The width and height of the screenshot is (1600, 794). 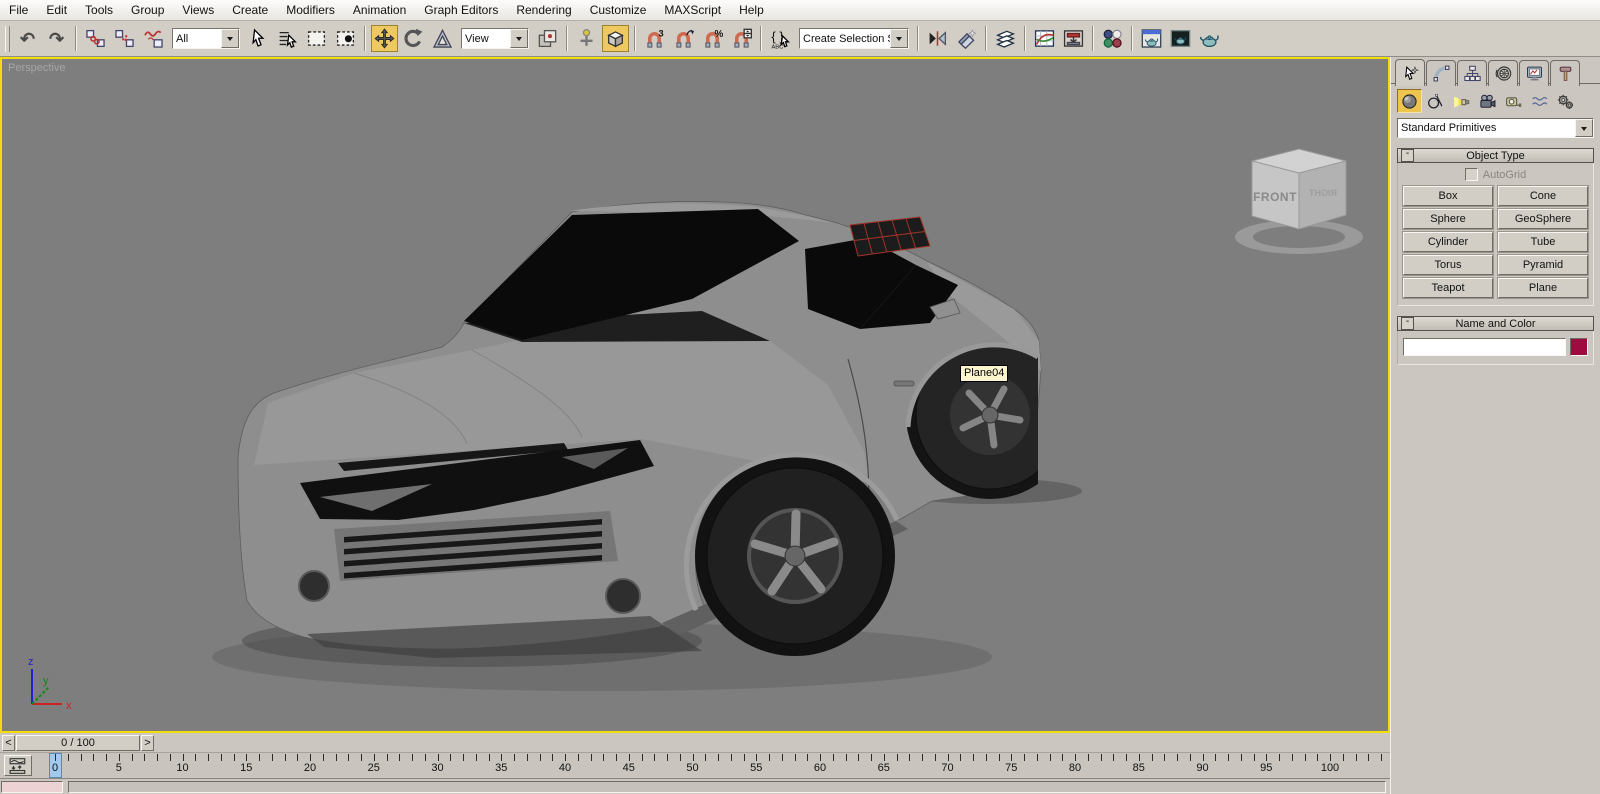 What do you see at coordinates (18, 10) in the screenshot?
I see `menu-file: File` at bounding box center [18, 10].